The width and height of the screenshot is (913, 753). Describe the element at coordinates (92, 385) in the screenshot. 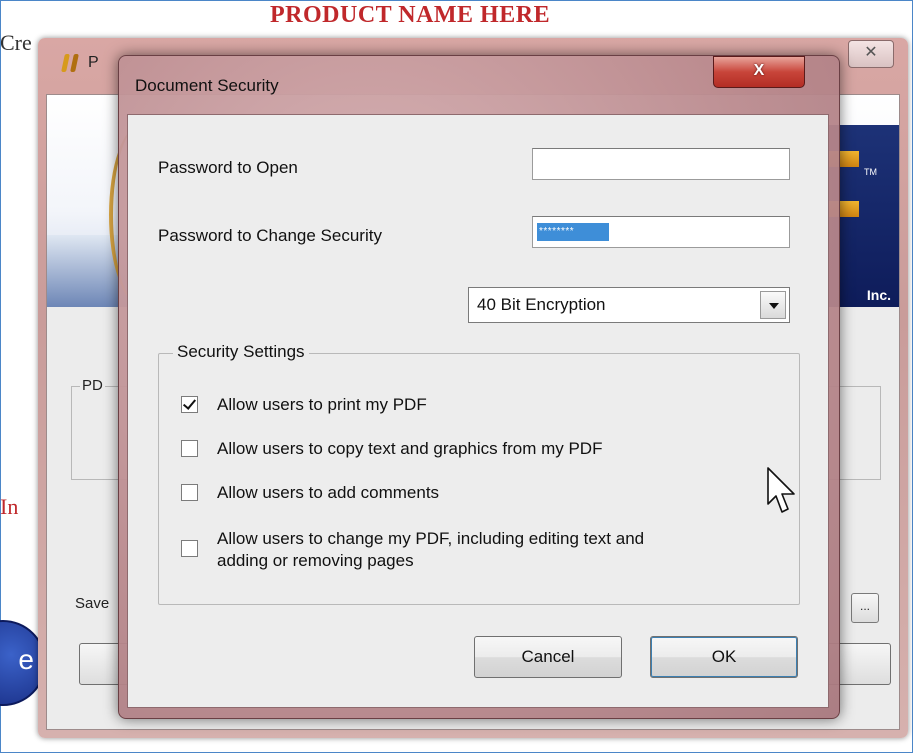

I see `app-pdf-group-label: PD` at that location.